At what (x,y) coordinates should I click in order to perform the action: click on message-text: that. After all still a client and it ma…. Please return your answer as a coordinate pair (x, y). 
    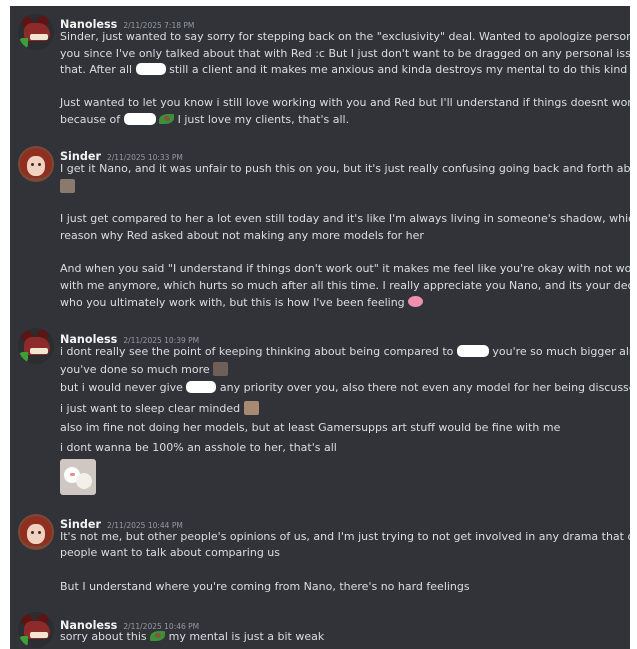
    Looking at the image, I should click on (345, 69).